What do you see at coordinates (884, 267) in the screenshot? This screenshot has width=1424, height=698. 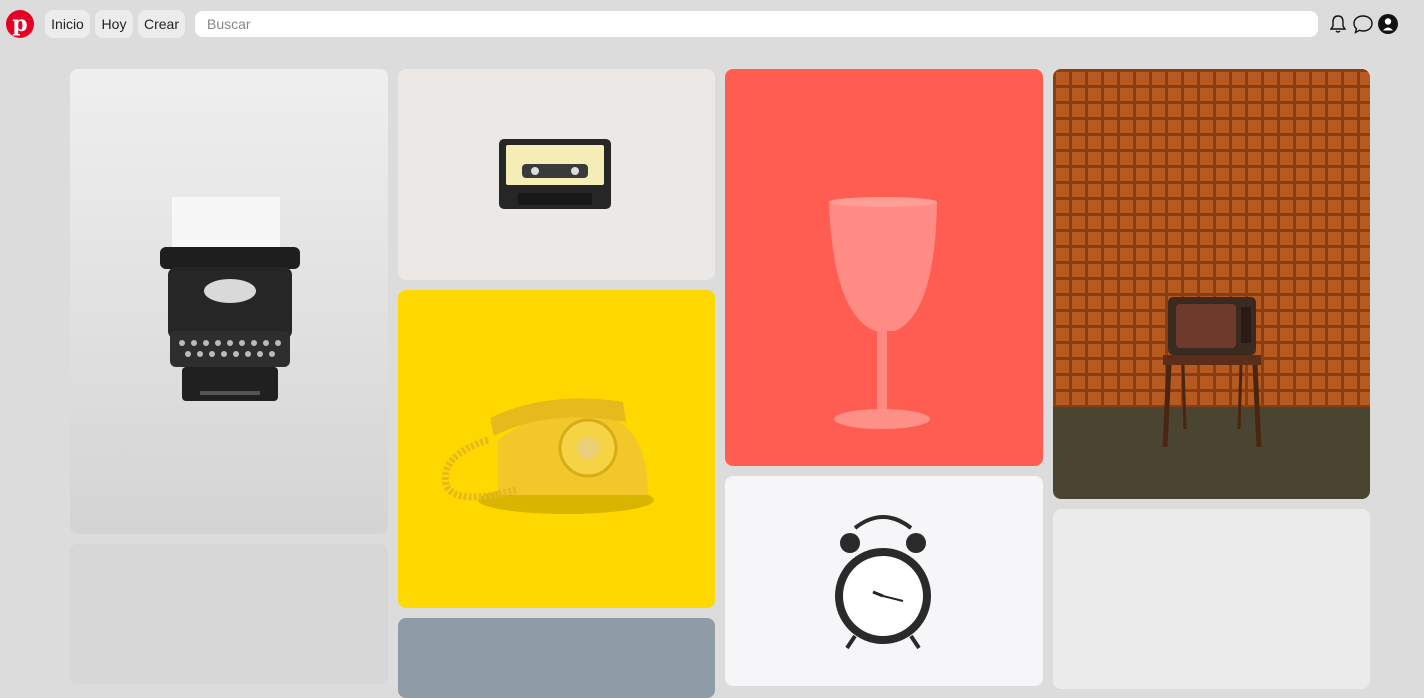 I see `pin-pink-wine-glass` at bounding box center [884, 267].